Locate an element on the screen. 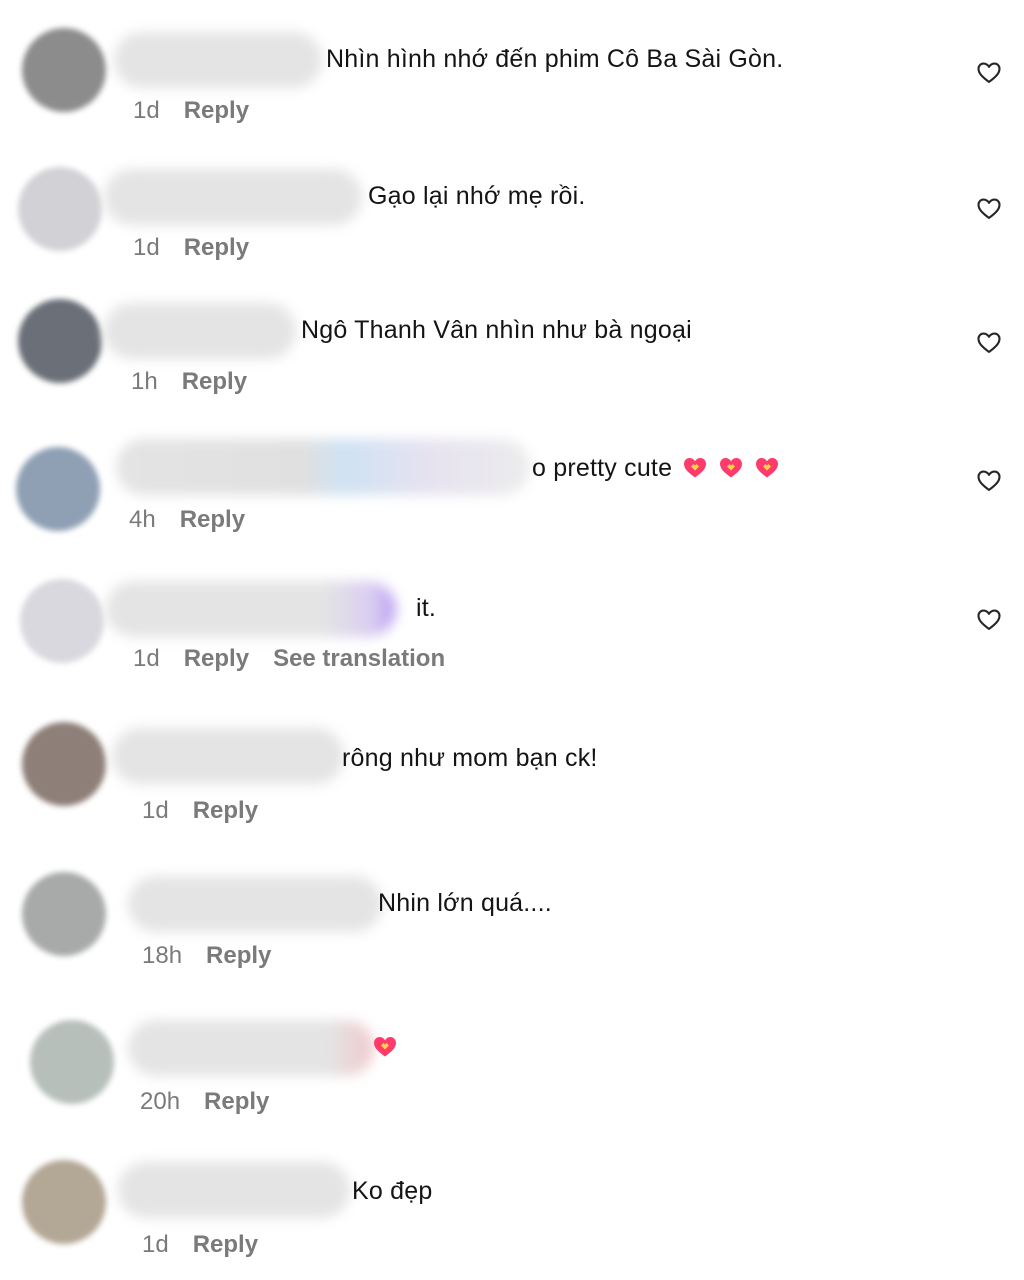 The image size is (1024, 1280). comment-text: Nhìn hình nhớ đến phim Cô Ba Sài Gòn. is located at coordinates (555, 59).